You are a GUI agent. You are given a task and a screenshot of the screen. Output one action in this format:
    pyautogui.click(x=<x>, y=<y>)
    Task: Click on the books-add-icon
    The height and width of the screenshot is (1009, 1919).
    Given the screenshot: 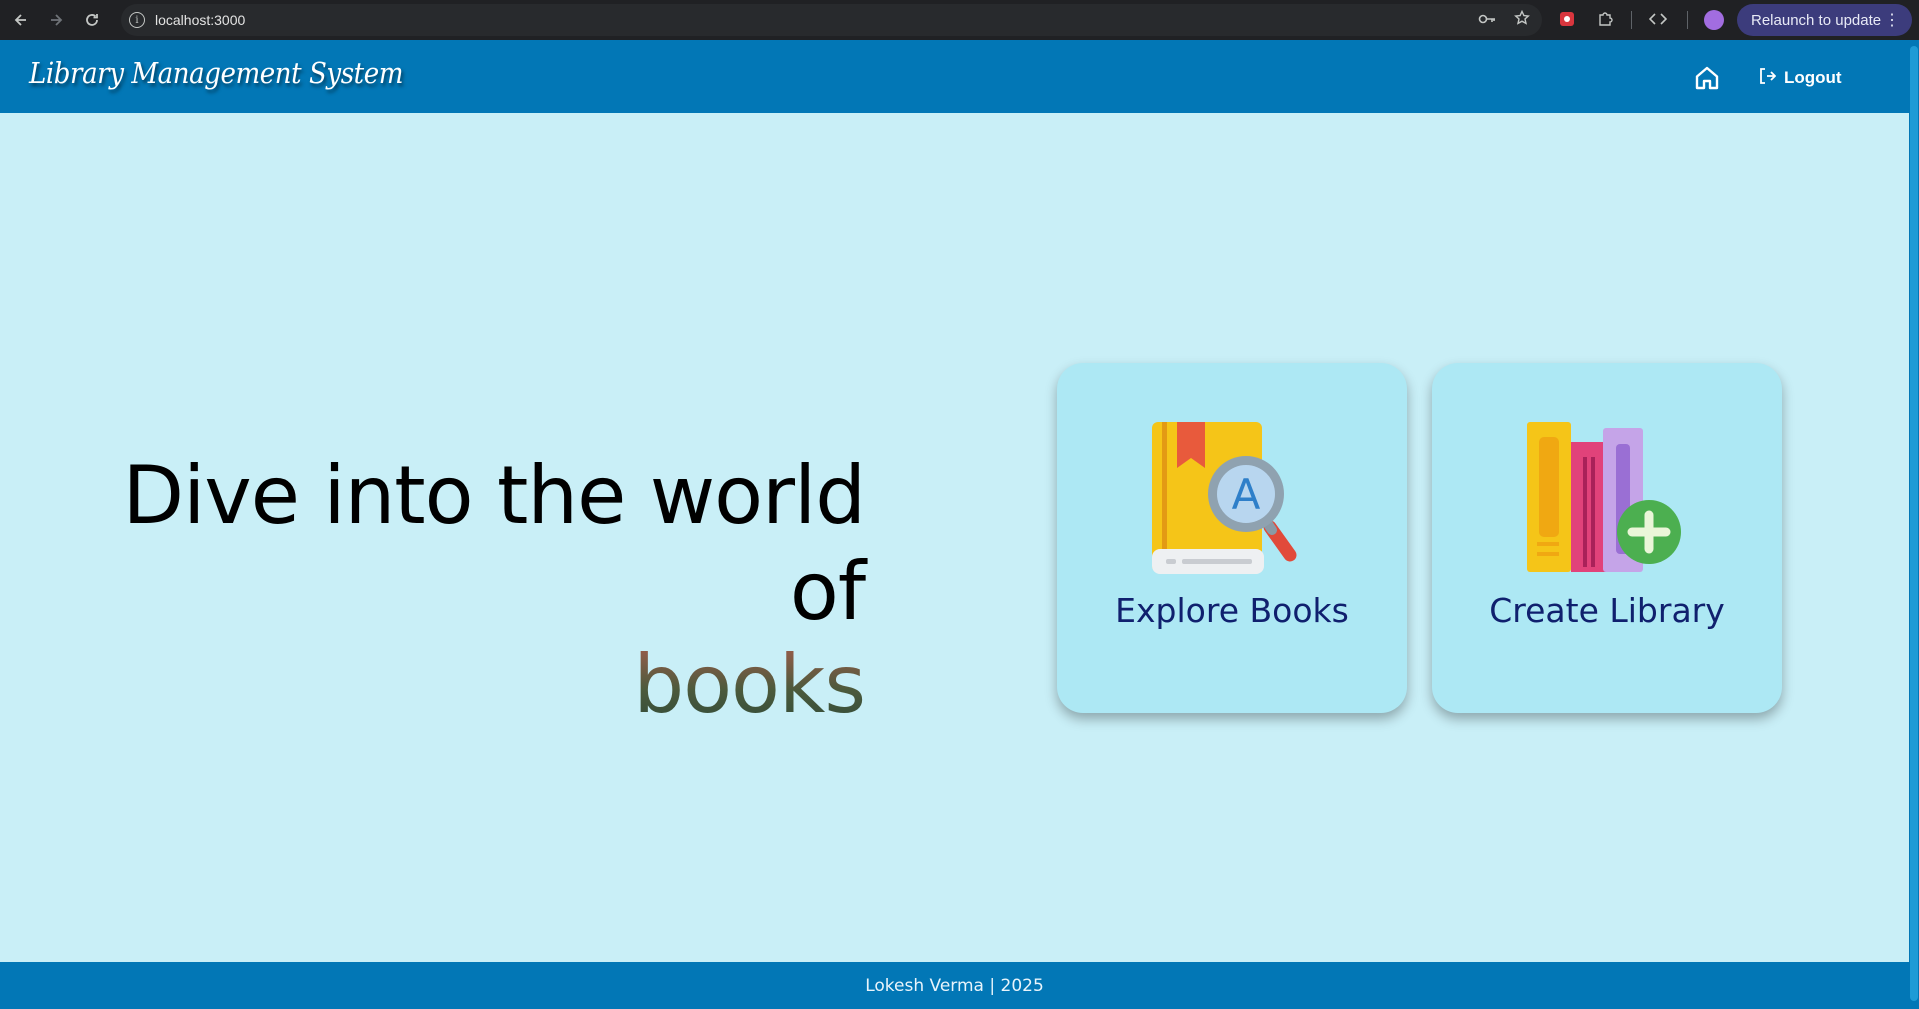 What is the action you would take?
    pyautogui.click(x=1607, y=498)
    